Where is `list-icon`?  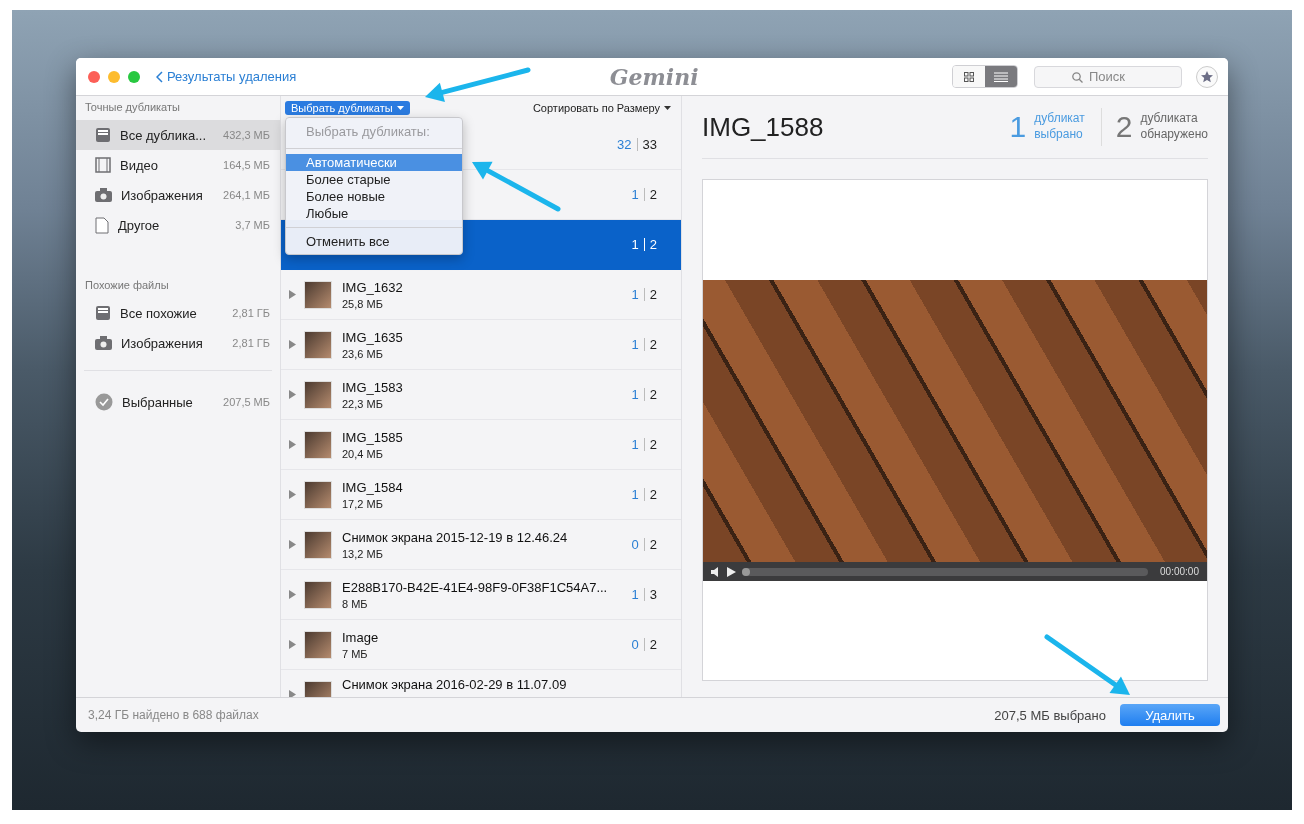
list-icon is located at coordinates (1001, 76).